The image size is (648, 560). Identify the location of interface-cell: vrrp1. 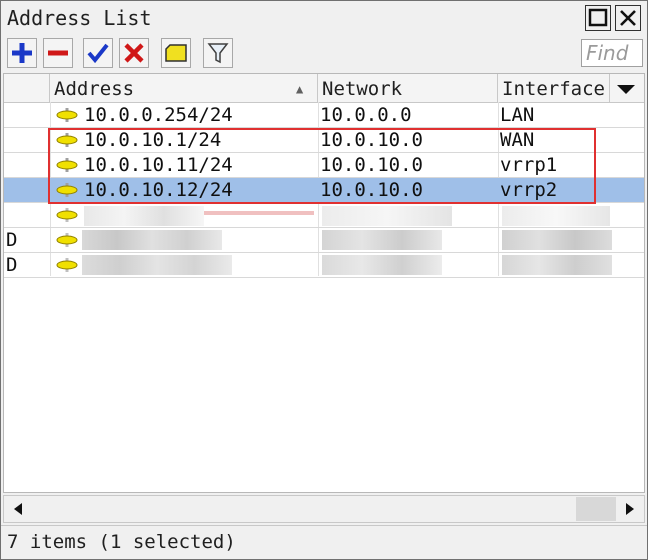
(529, 165).